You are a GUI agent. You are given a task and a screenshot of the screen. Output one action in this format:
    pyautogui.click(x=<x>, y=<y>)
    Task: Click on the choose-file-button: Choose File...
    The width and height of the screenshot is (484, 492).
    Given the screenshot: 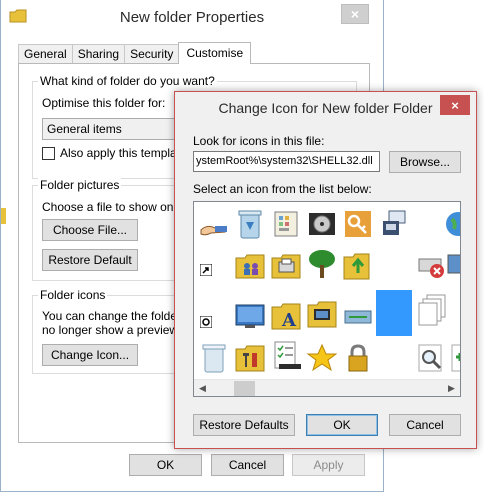 What is the action you would take?
    pyautogui.click(x=90, y=230)
    